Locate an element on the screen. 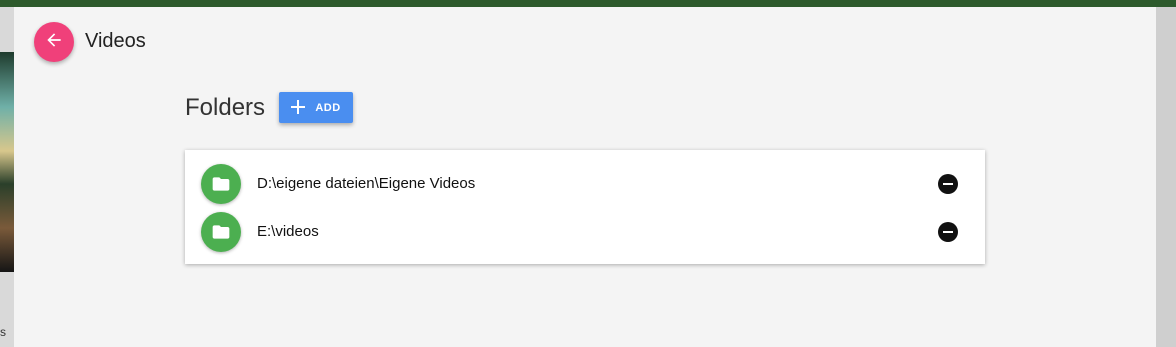 Image resolution: width=1176 pixels, height=347 pixels. background-text: s is located at coordinates (3, 332).